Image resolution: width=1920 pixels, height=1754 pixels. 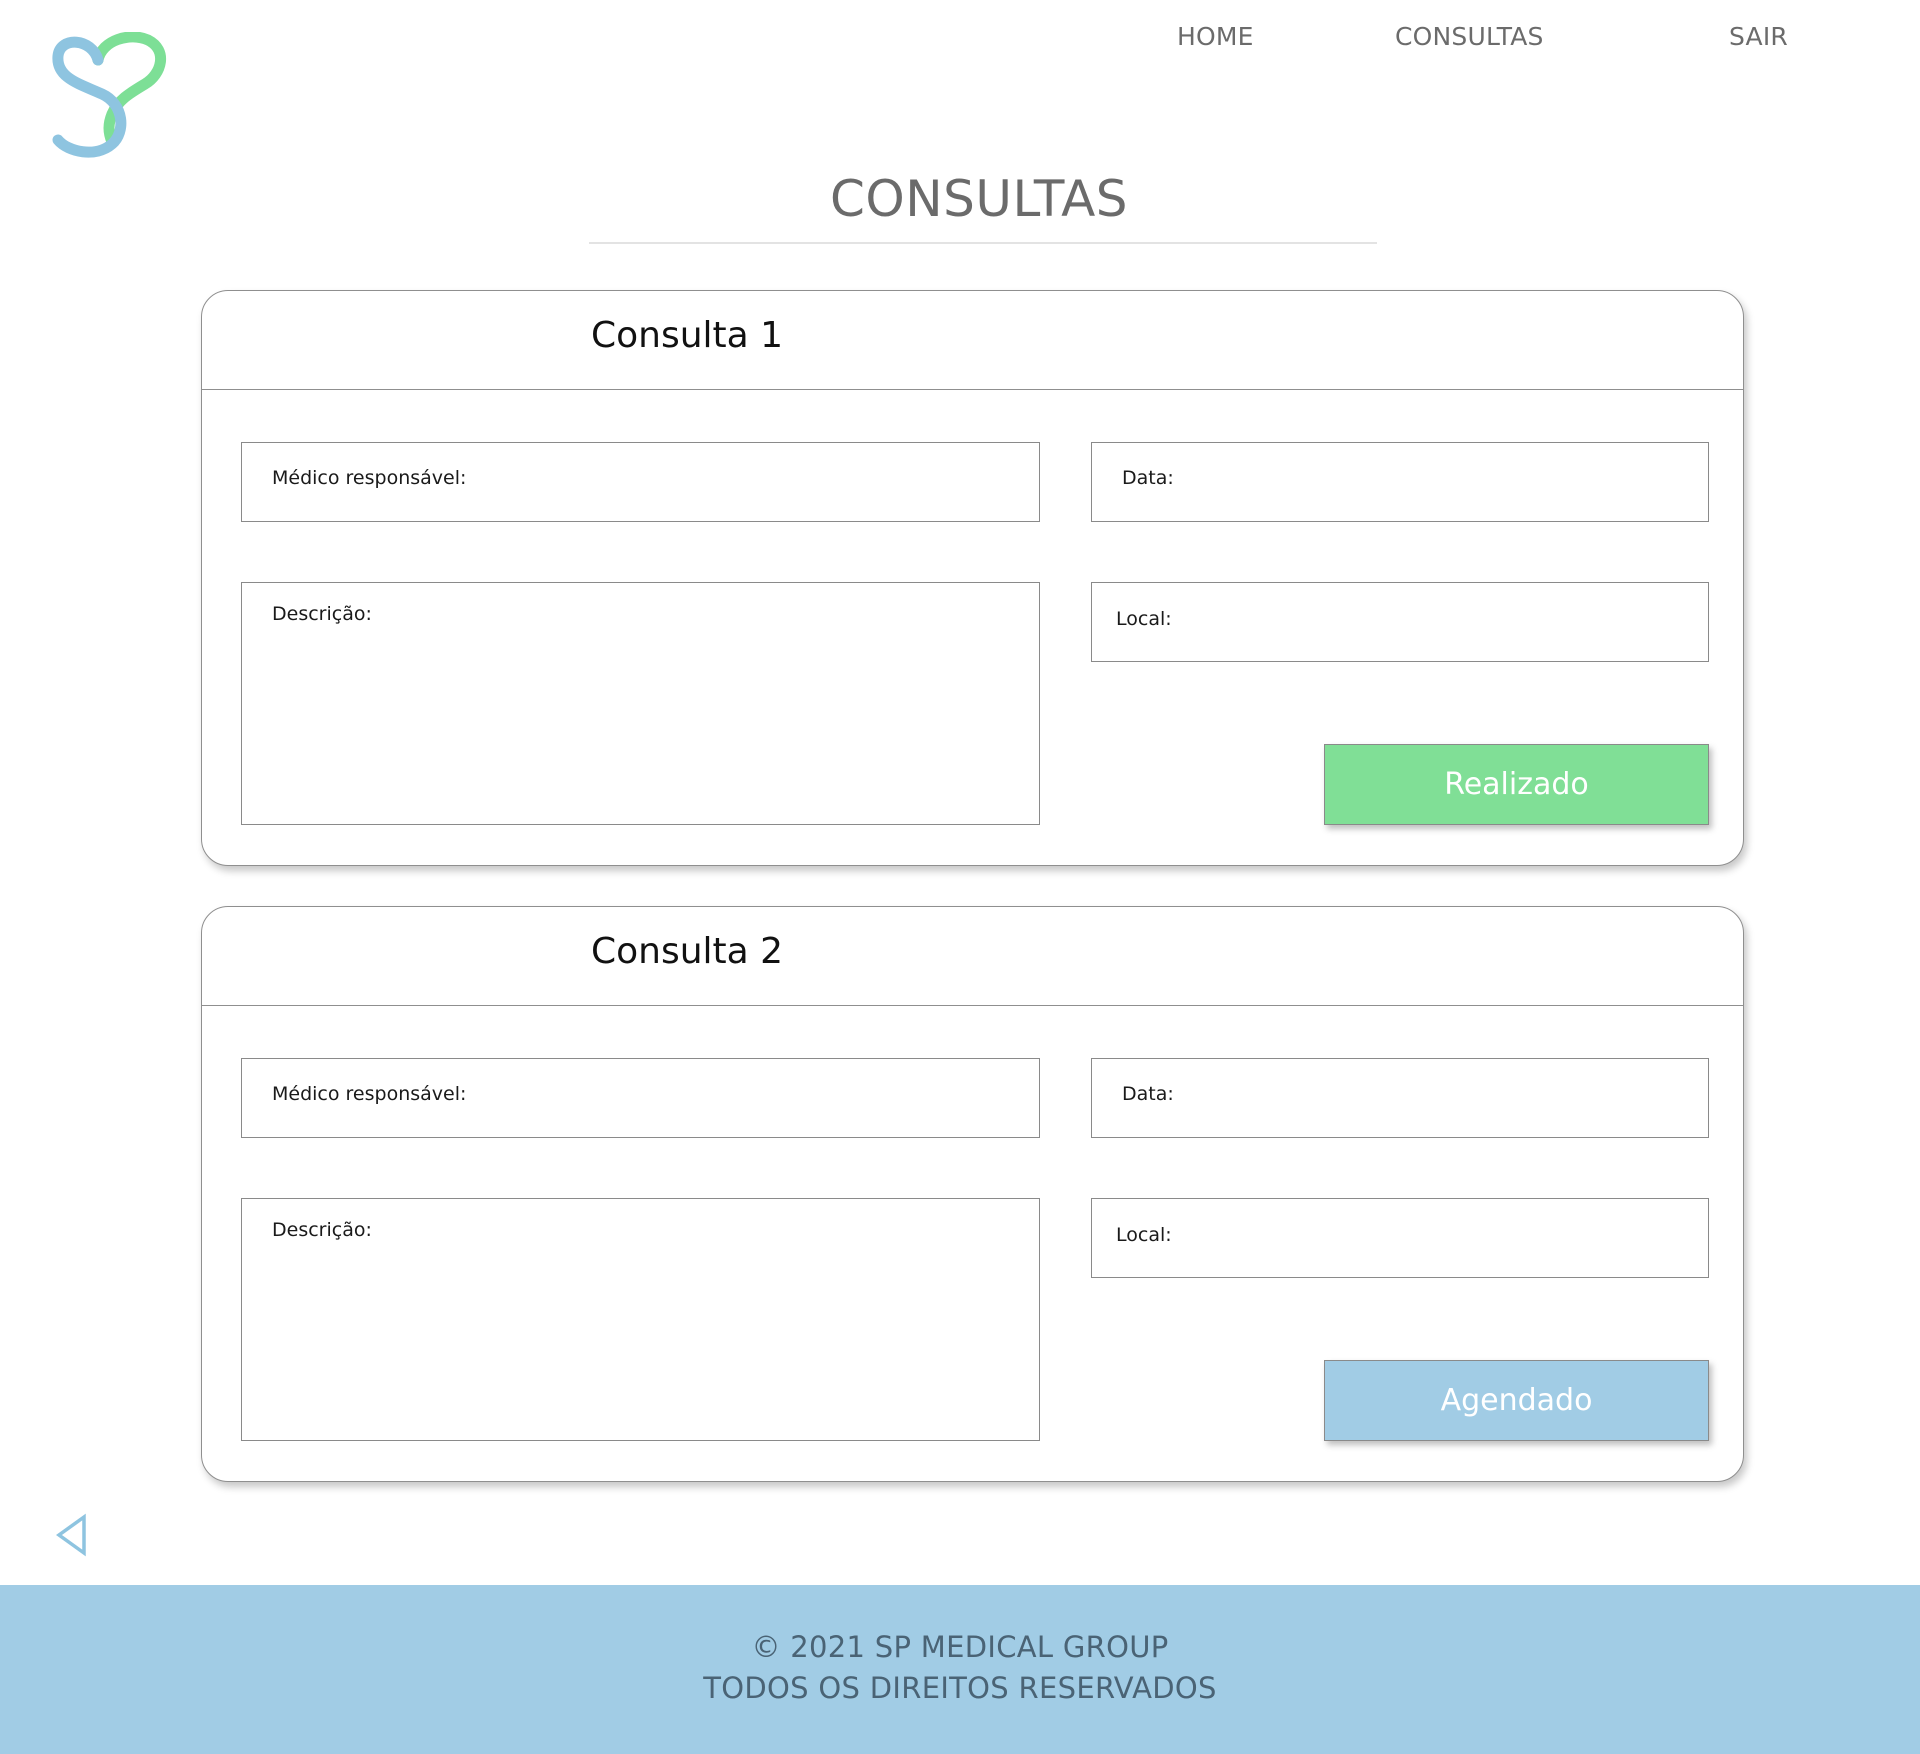 I want to click on card-header: Consulta 1, so click(x=972, y=340).